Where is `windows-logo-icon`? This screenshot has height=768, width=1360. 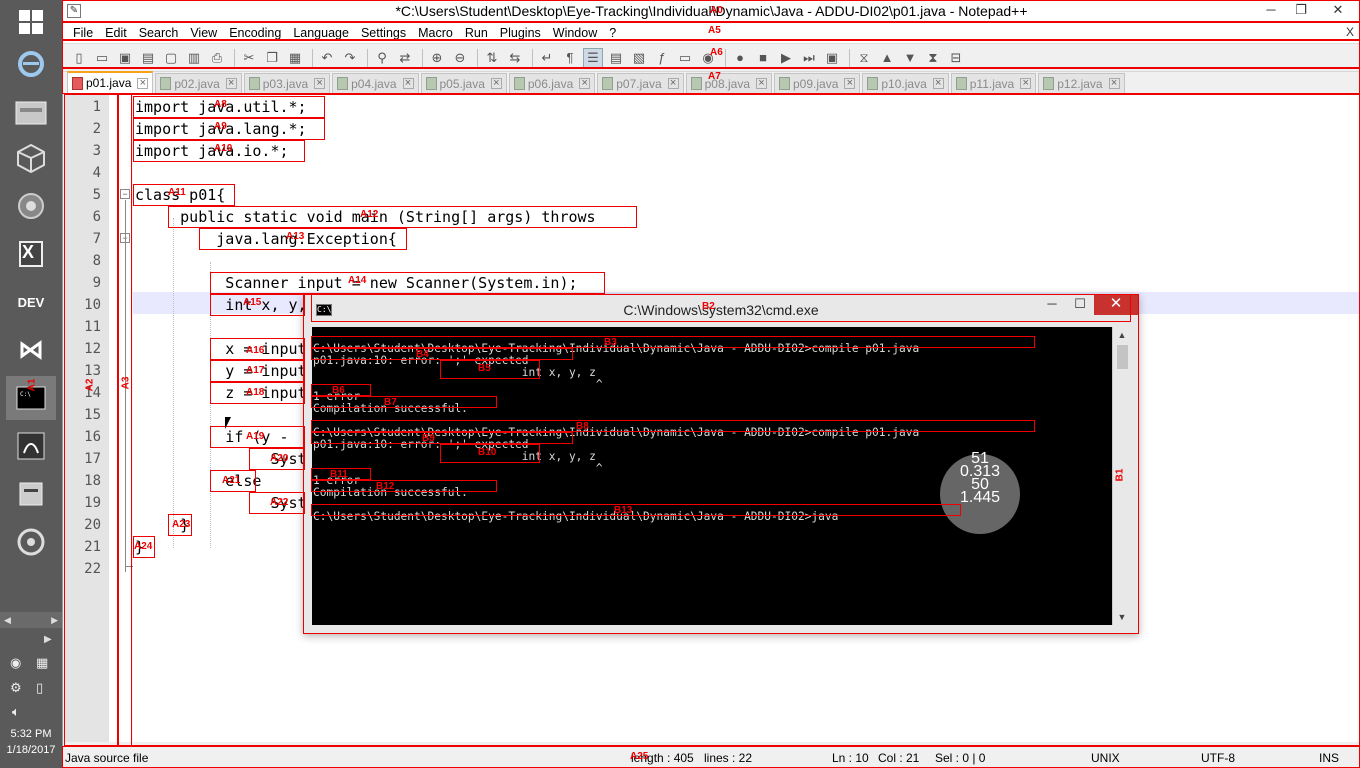 windows-logo-icon is located at coordinates (31, 22).